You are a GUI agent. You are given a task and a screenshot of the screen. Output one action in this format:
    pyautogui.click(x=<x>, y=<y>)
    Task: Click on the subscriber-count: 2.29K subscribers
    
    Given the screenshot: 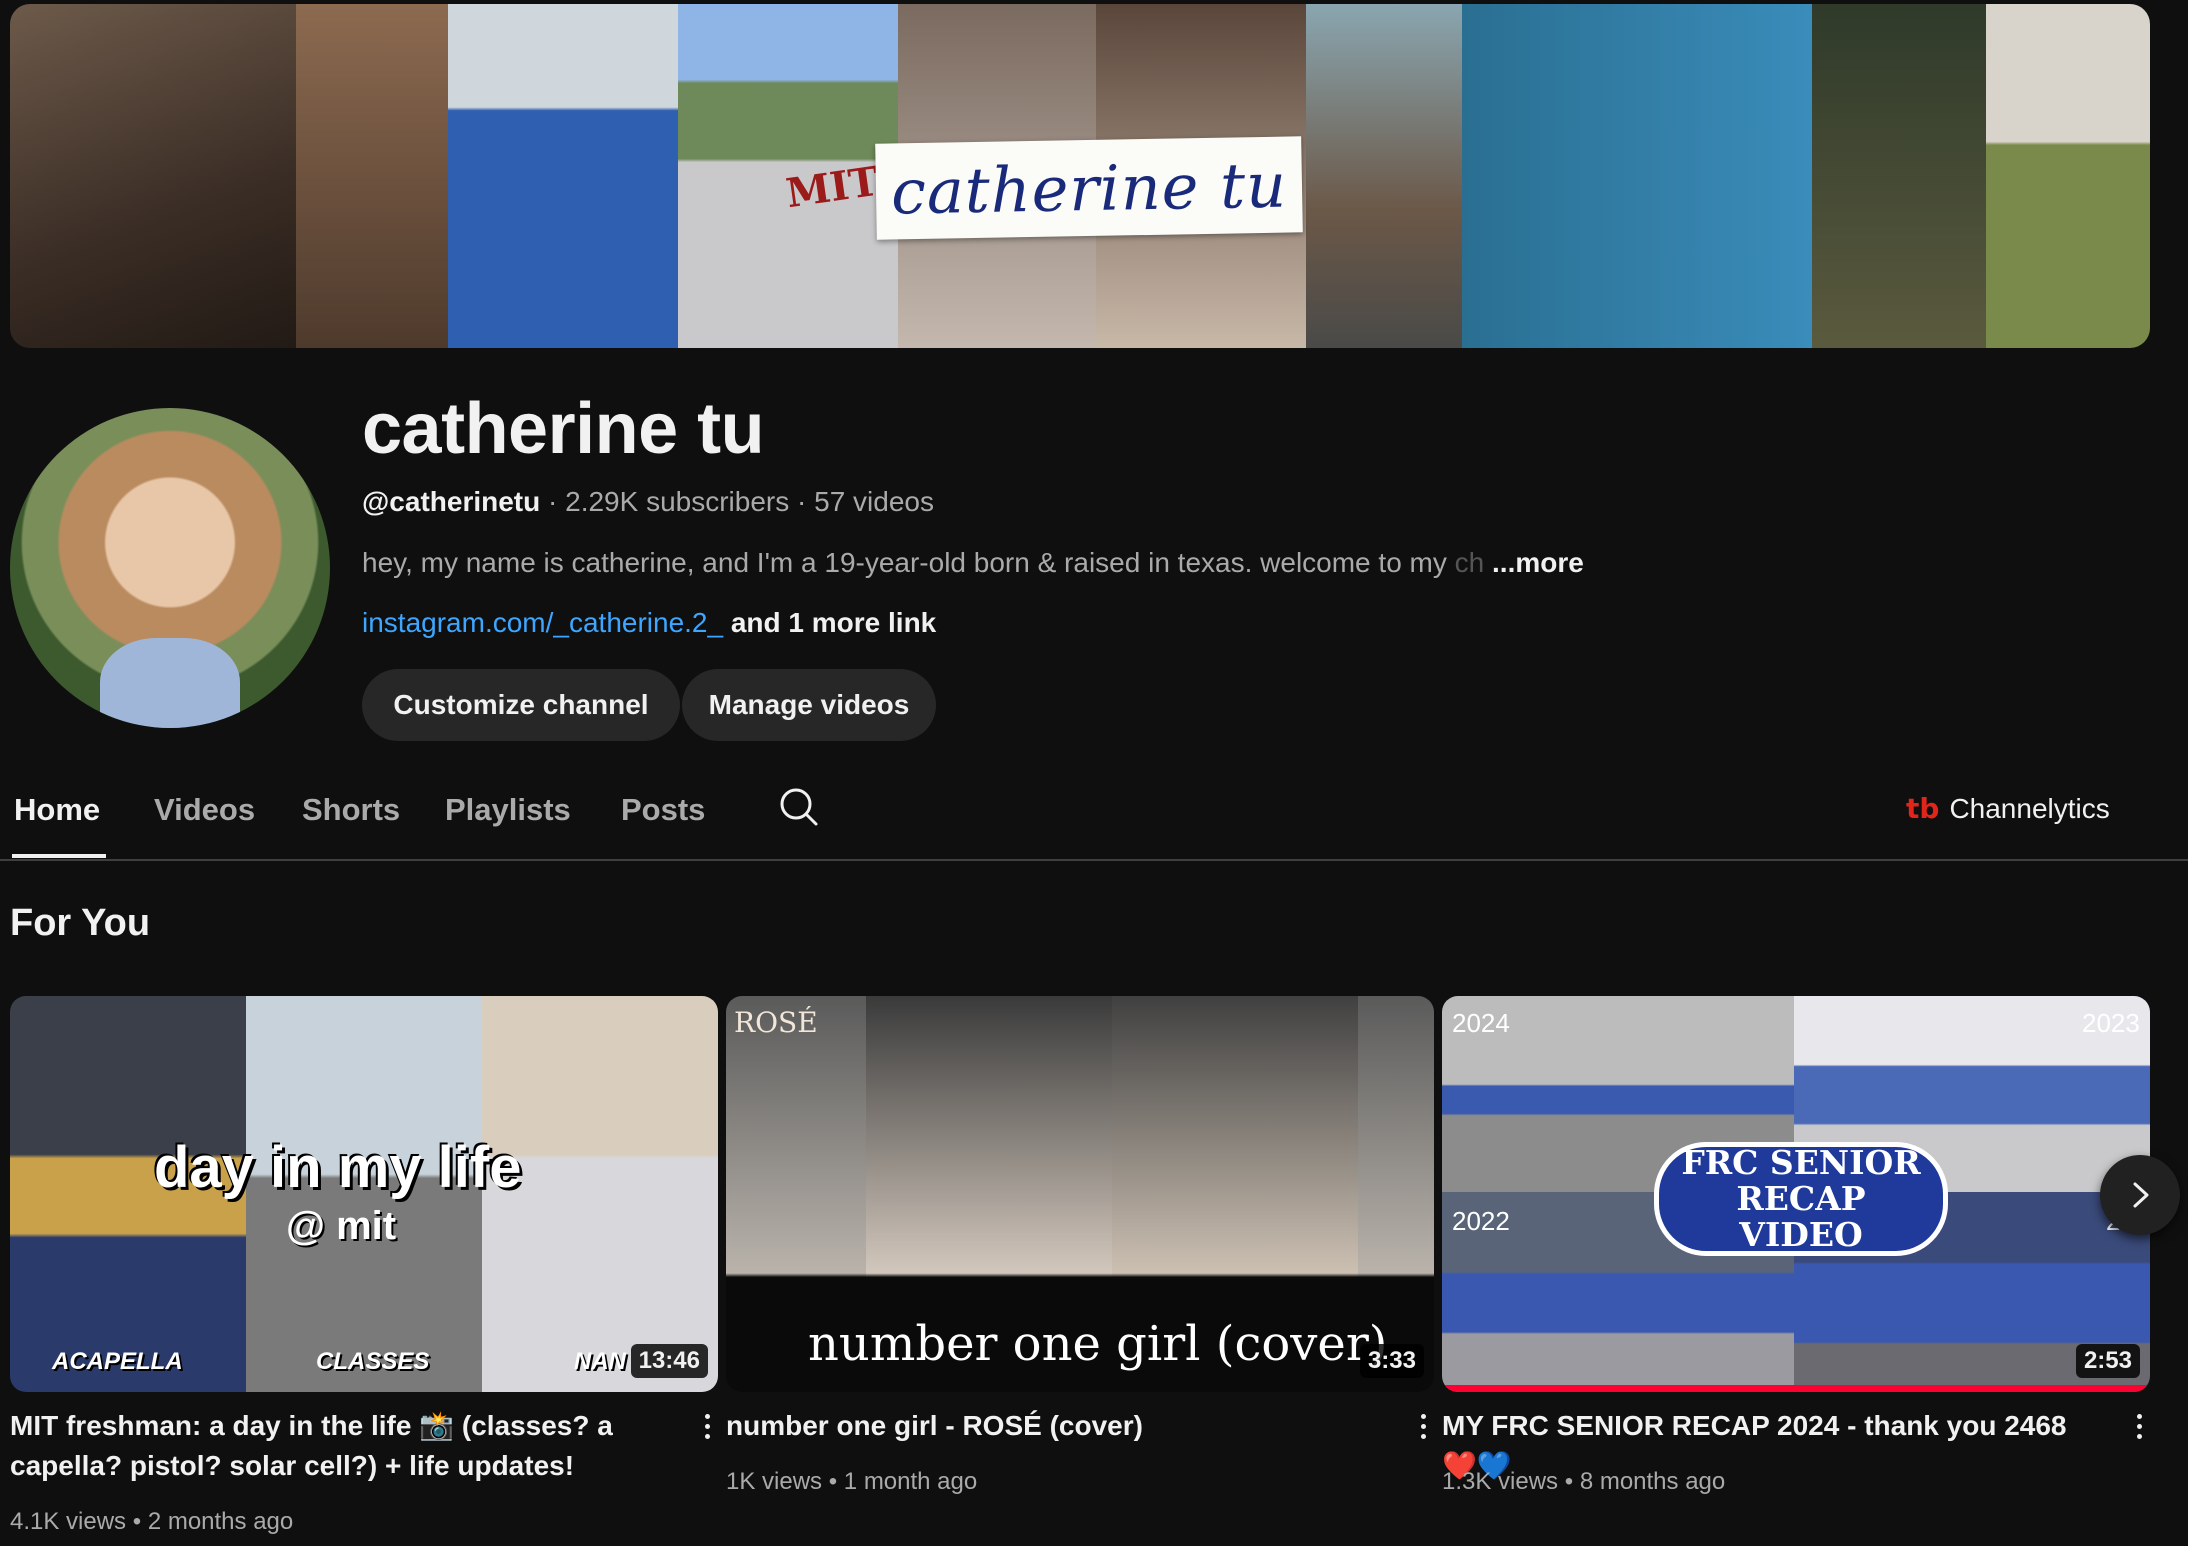 What is the action you would take?
    pyautogui.click(x=677, y=501)
    